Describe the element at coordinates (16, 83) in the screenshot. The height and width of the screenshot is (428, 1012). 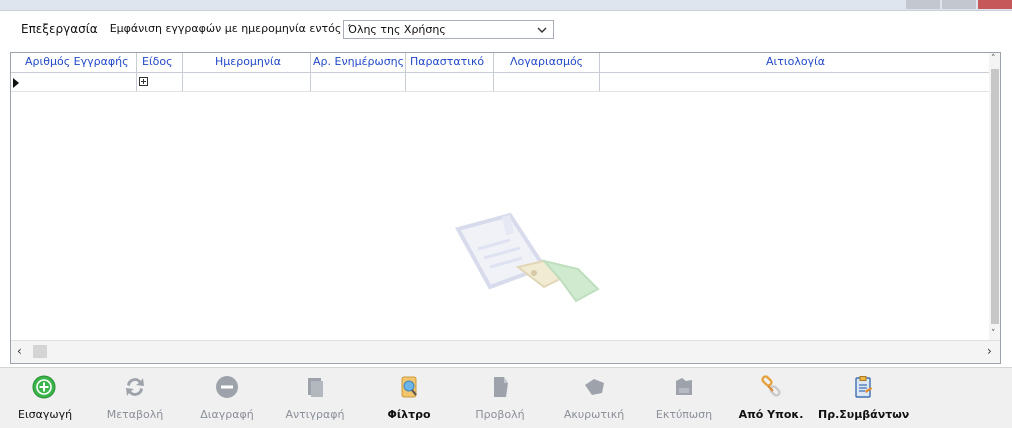
I see `row-indicator-icon` at that location.